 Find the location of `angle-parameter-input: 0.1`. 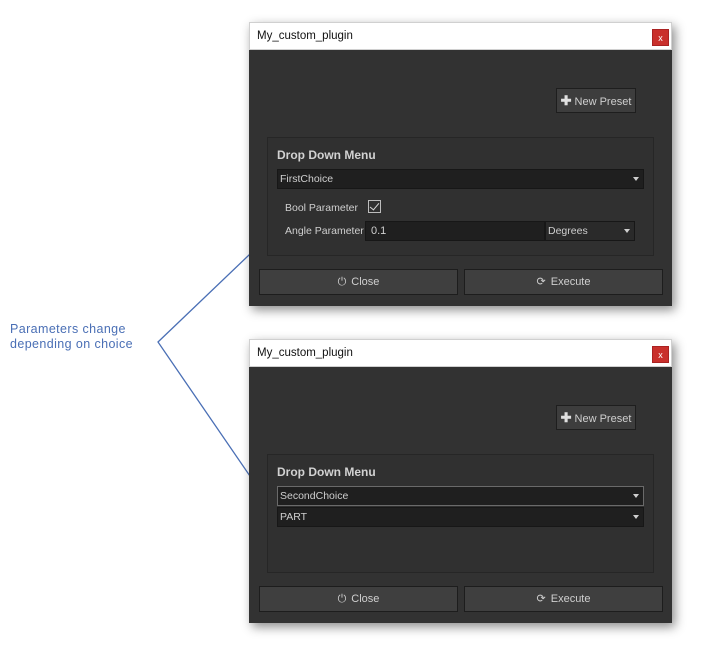

angle-parameter-input: 0.1 is located at coordinates (455, 231).